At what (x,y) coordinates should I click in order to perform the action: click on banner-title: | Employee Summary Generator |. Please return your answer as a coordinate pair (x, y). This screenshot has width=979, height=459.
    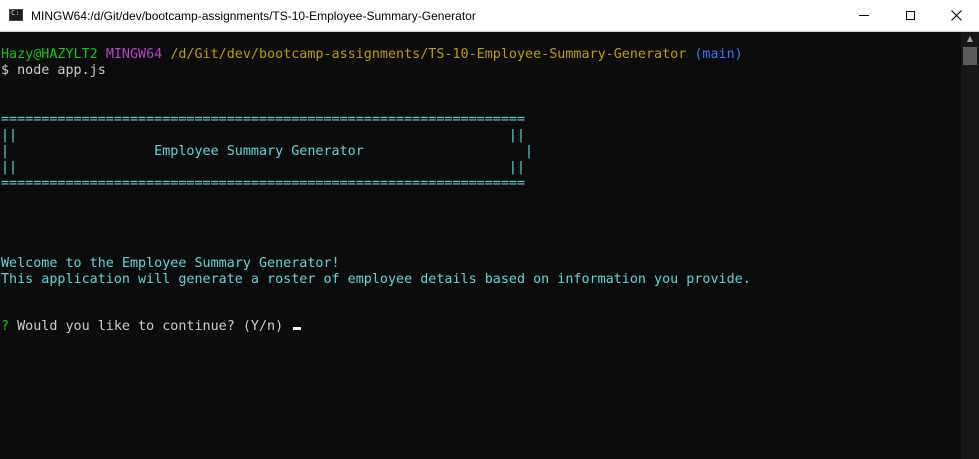
    Looking at the image, I should click on (267, 151).